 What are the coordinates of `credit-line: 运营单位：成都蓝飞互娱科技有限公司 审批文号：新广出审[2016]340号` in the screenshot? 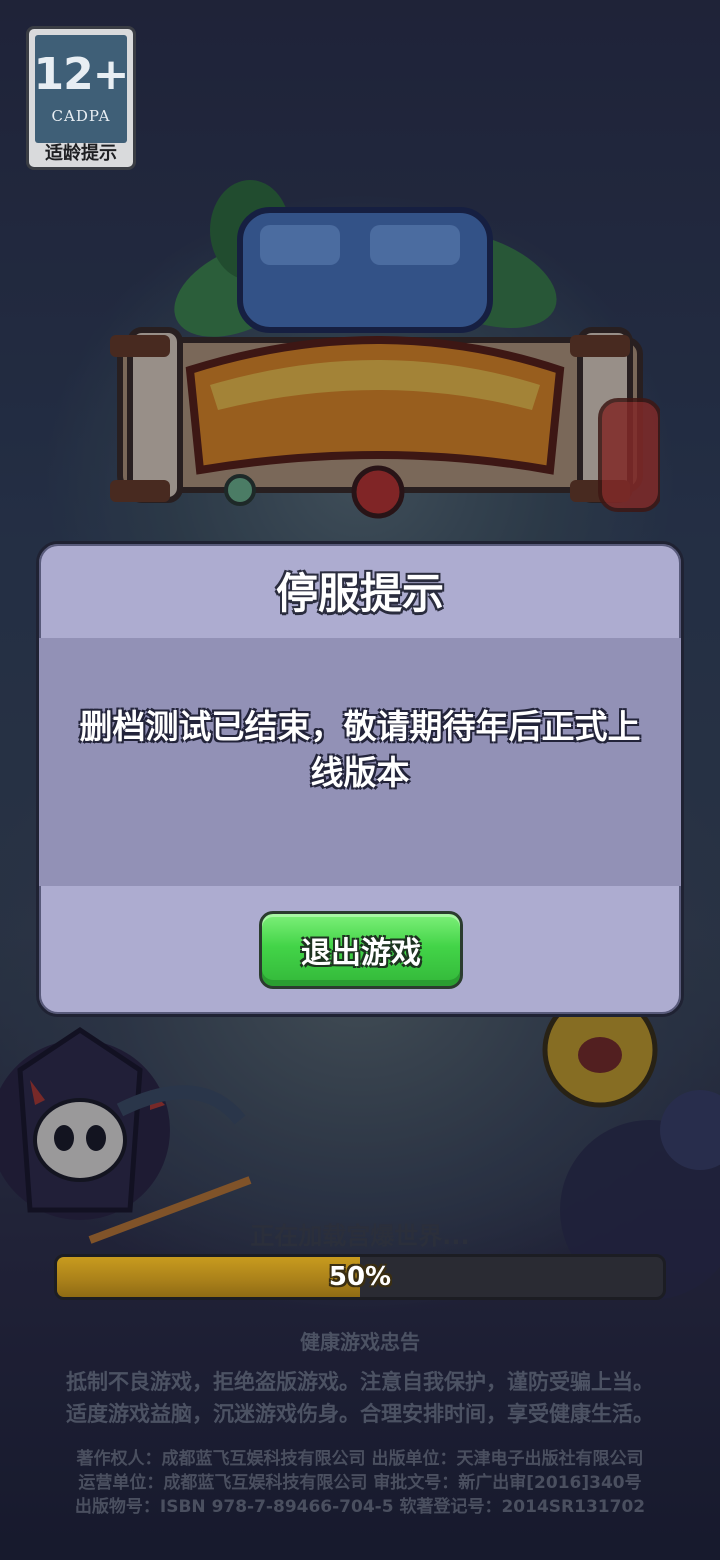 It's located at (360, 1483).